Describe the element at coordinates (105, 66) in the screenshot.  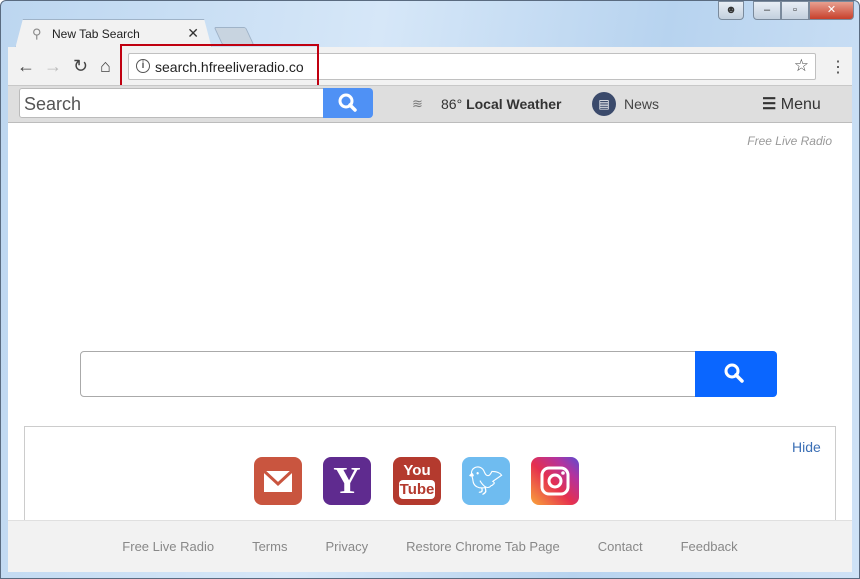
I see `home-icon: ⌂` at that location.